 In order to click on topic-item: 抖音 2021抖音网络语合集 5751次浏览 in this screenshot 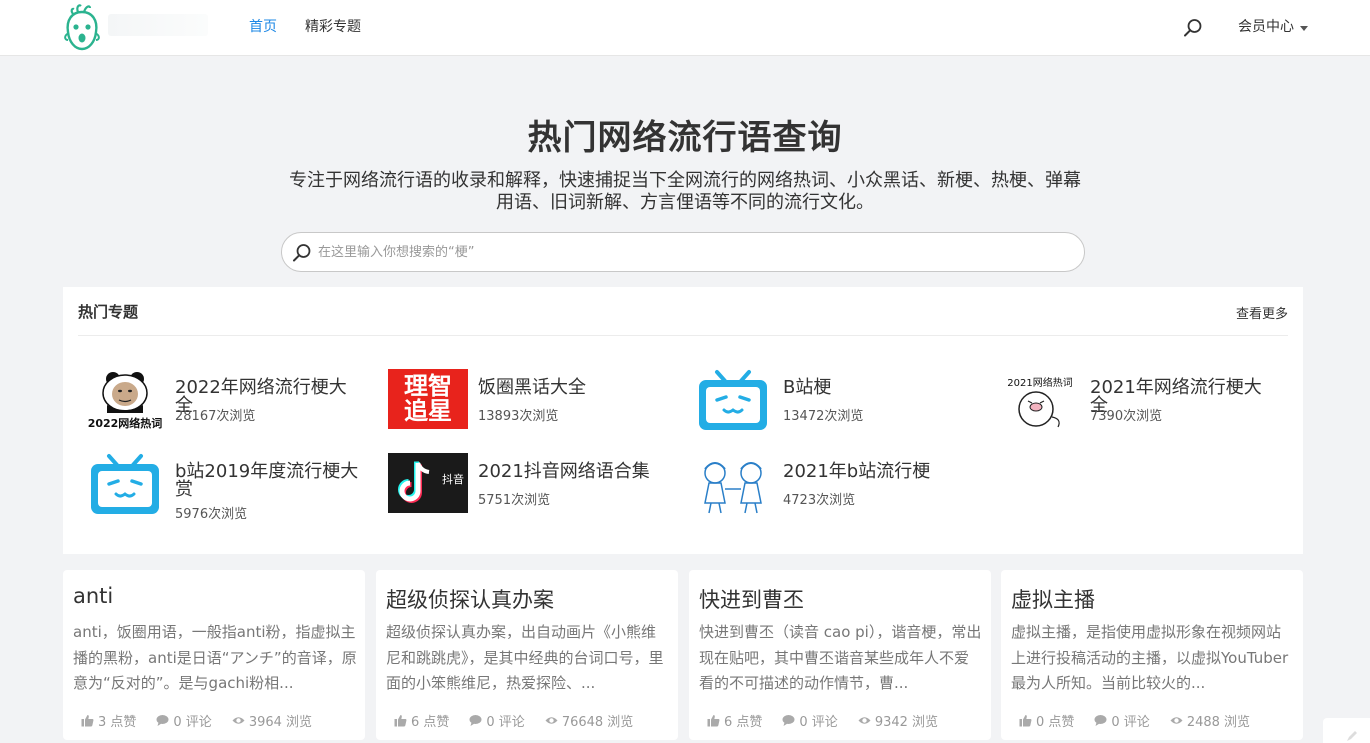, I will do `click(538, 485)`.